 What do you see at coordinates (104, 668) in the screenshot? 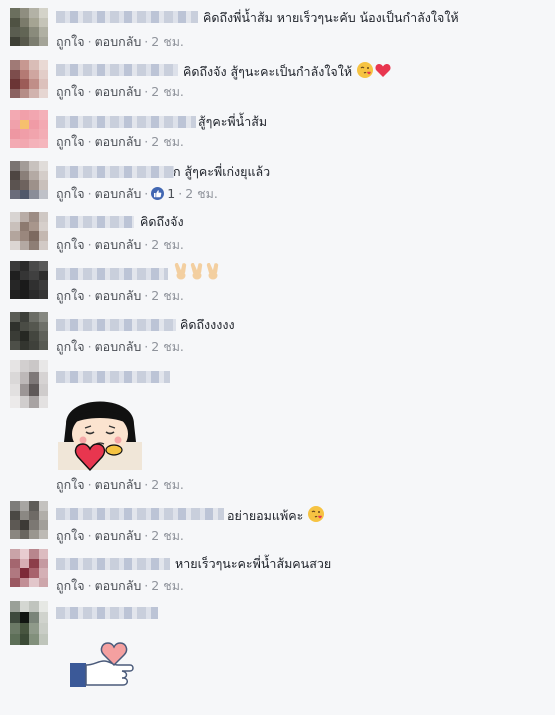
I see `hand-holding-heart-sticker` at bounding box center [104, 668].